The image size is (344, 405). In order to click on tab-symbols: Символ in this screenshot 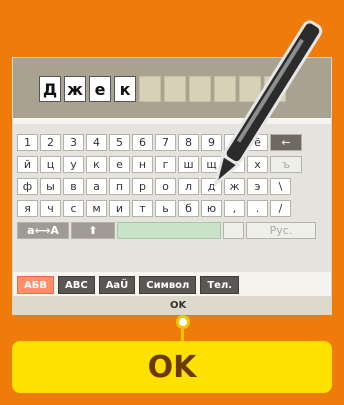, I will do `click(168, 285)`.